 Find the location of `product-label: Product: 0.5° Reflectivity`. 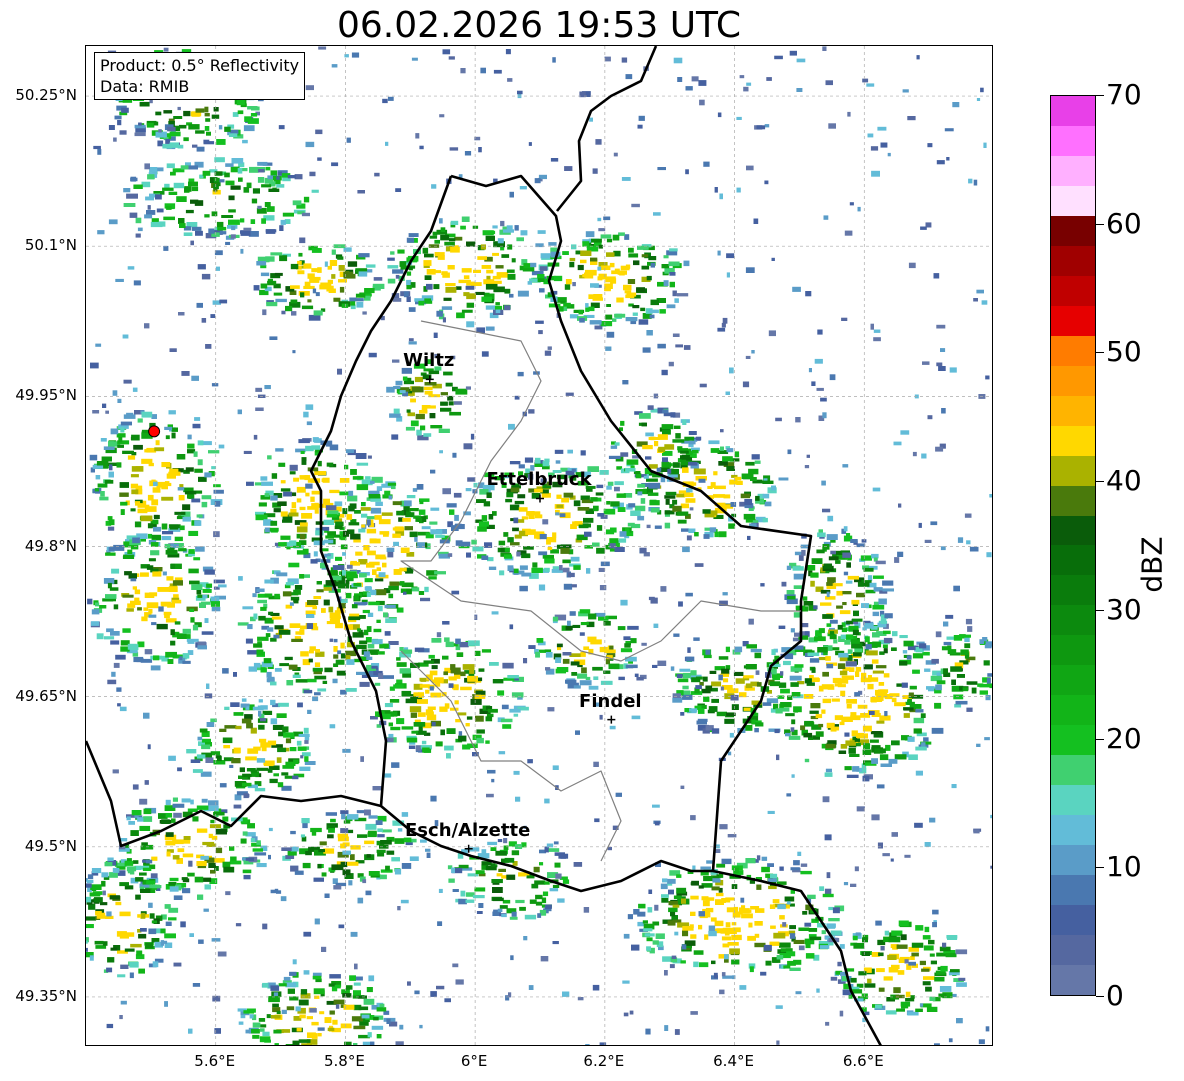

product-label: Product: 0.5° Reflectivity is located at coordinates (200, 65).